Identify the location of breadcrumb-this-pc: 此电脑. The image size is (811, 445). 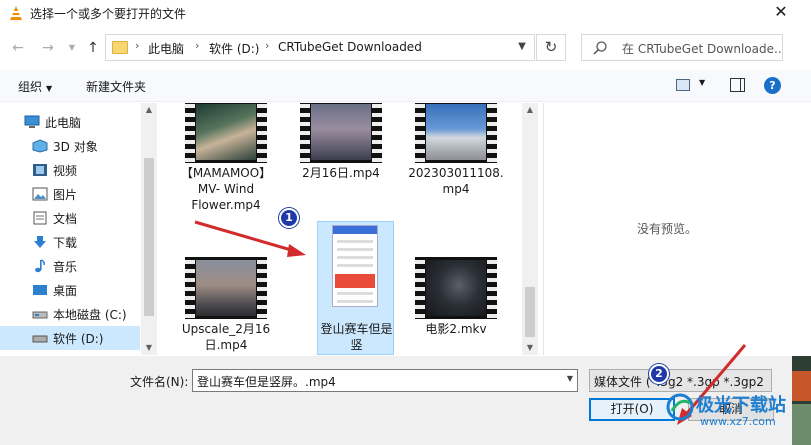
(166, 48).